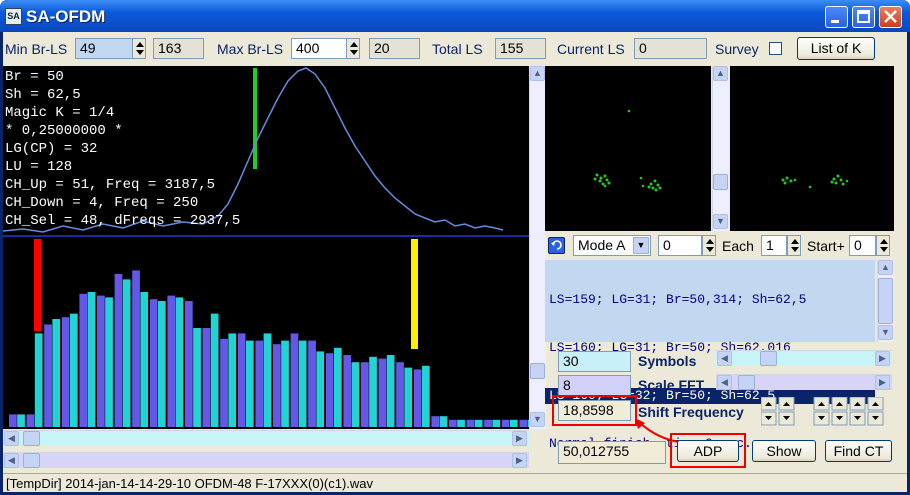 The image size is (910, 495). What do you see at coordinates (104, 48) in the screenshot?
I see `min-br-input: 49` at bounding box center [104, 48].